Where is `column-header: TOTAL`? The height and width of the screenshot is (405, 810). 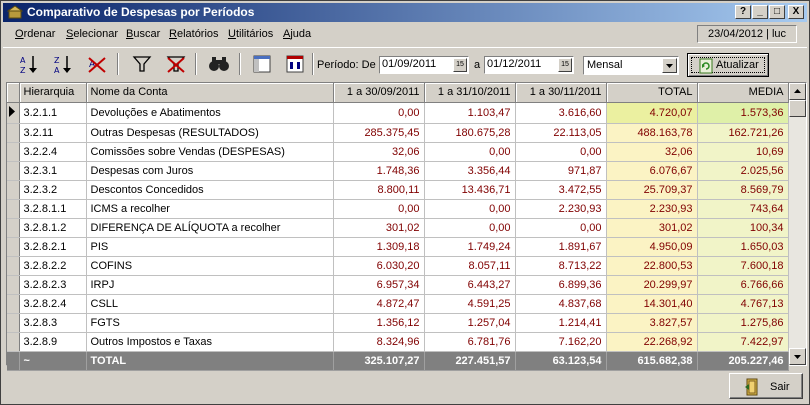
column-header: TOTAL is located at coordinates (652, 93).